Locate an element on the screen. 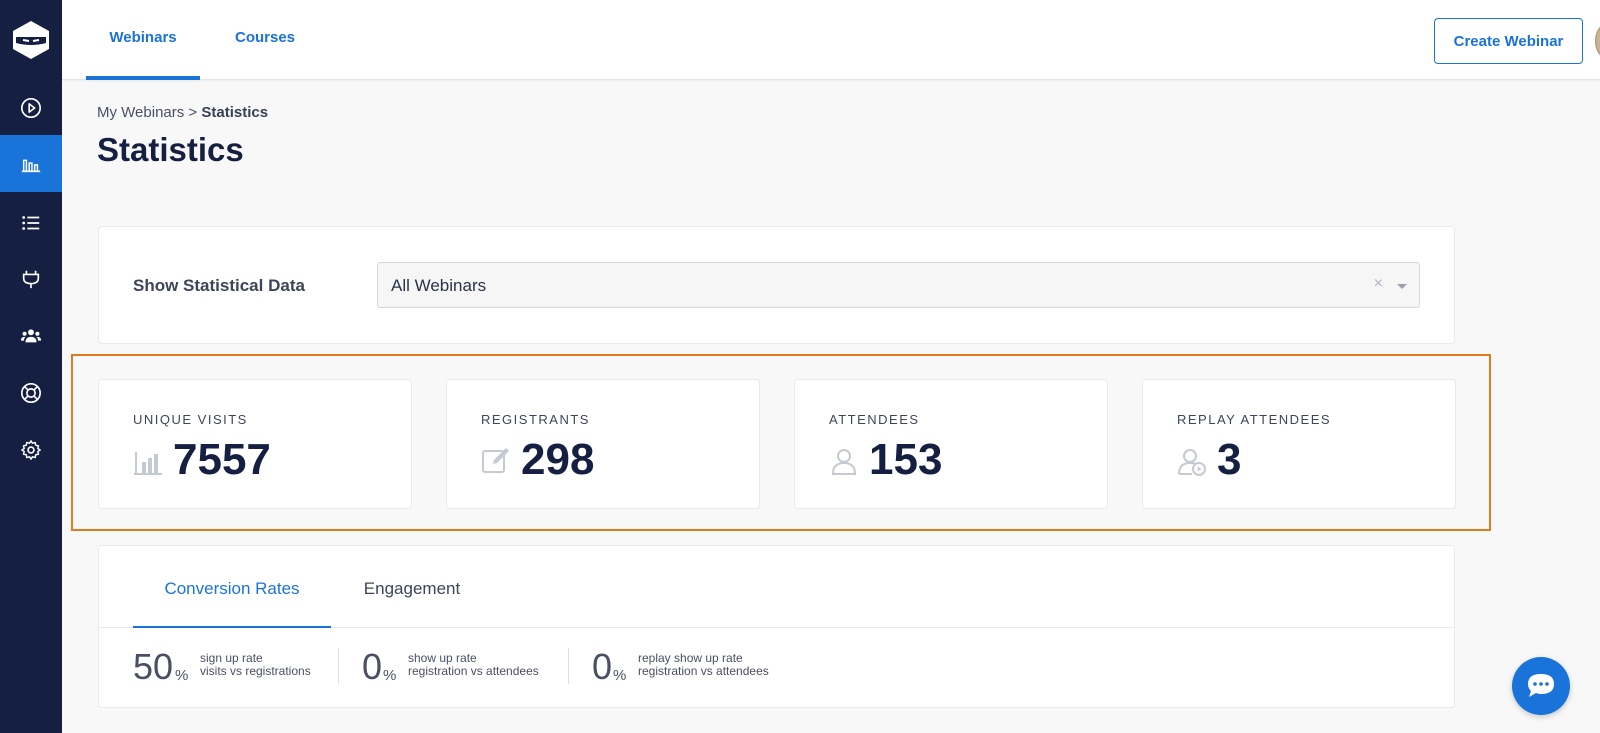  nav-settings is located at coordinates (31, 449).